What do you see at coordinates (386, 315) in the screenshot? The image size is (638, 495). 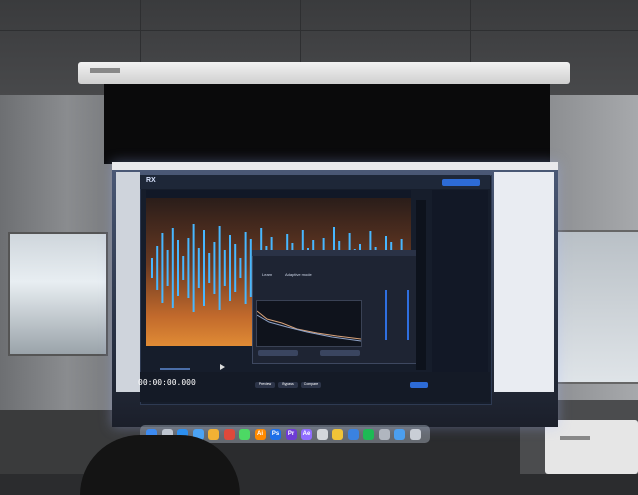 I see `threshold-fader` at bounding box center [386, 315].